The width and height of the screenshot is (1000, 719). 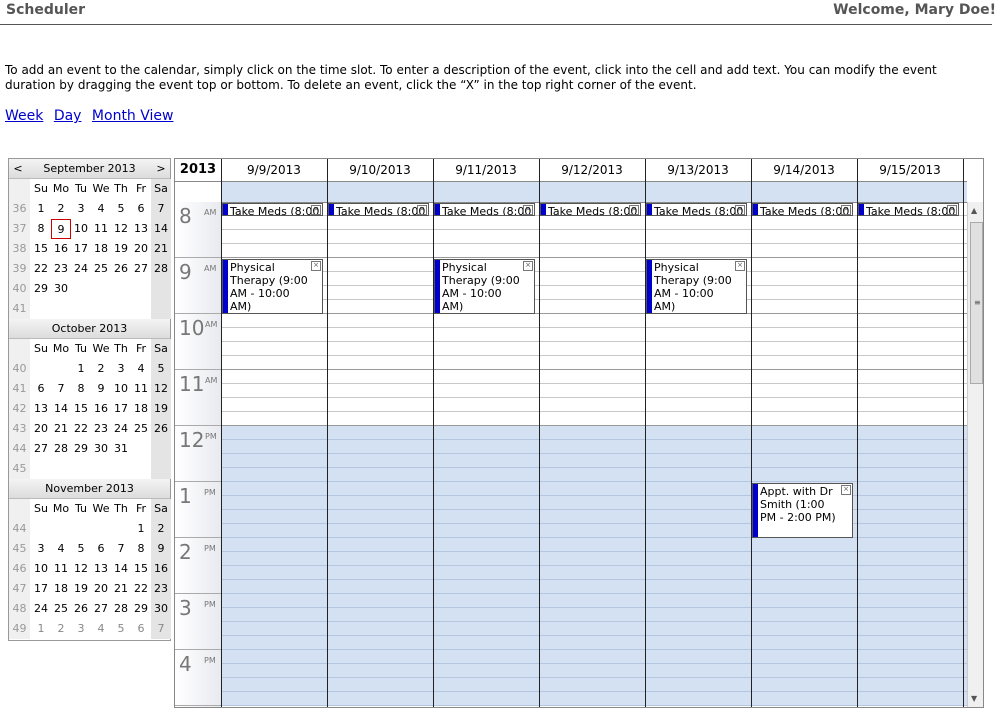 I want to click on mini-day-cell: 7, so click(x=121, y=549).